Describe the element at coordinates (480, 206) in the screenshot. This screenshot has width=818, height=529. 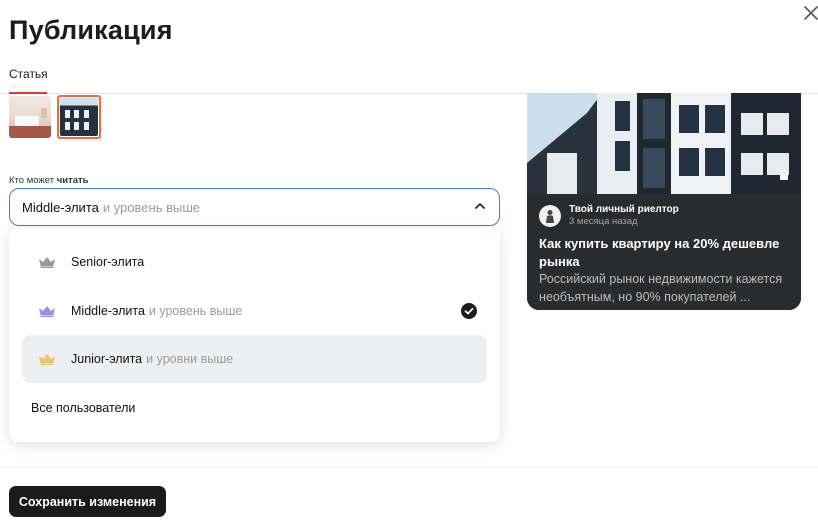
I see `chevron-up-icon` at that location.